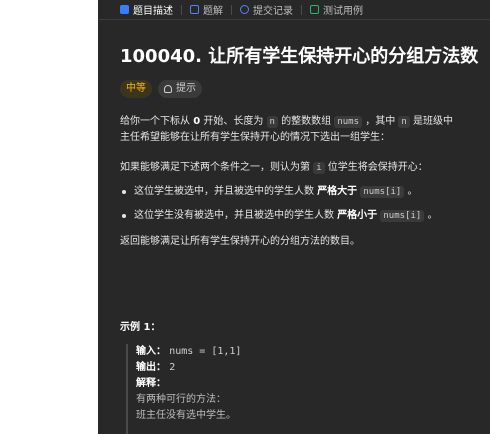 The width and height of the screenshot is (490, 434). What do you see at coordinates (172, 367) in the screenshot?
I see `example-output-value: 2` at bounding box center [172, 367].